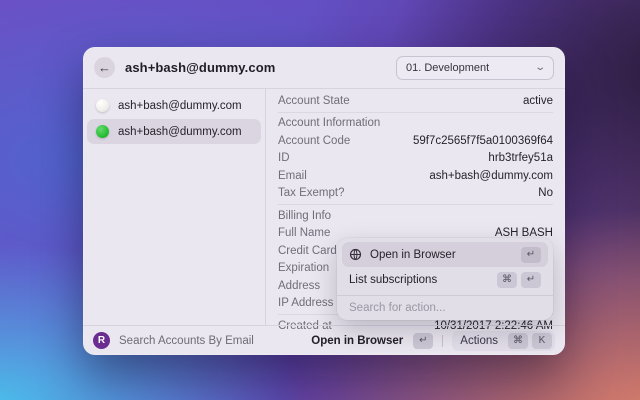  Describe the element at coordinates (186, 340) in the screenshot. I see `command-name: Search Accounts By Email` at that location.